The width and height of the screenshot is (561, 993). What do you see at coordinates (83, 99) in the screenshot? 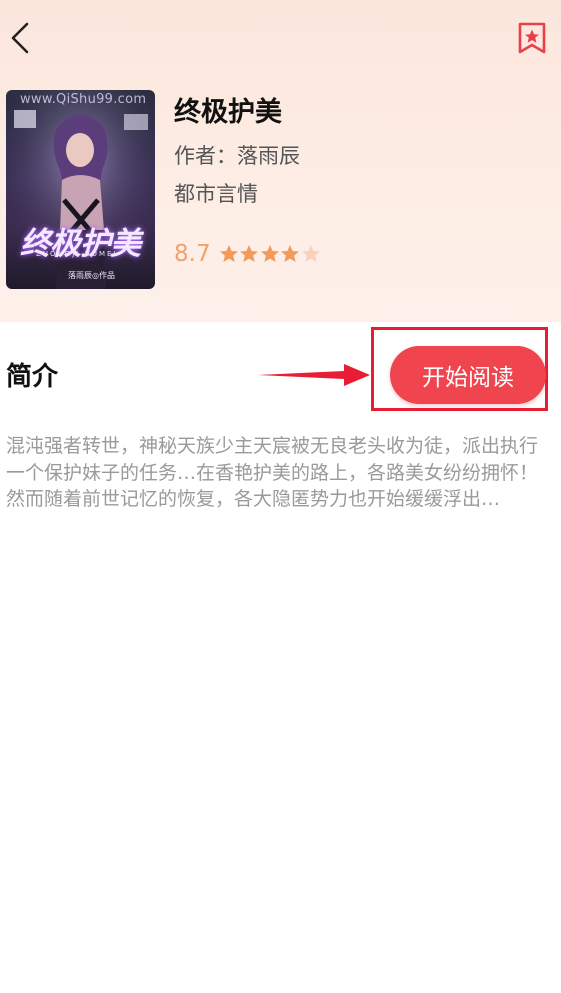
I see `cover-watermark: www.QiShu99.com` at bounding box center [83, 99].